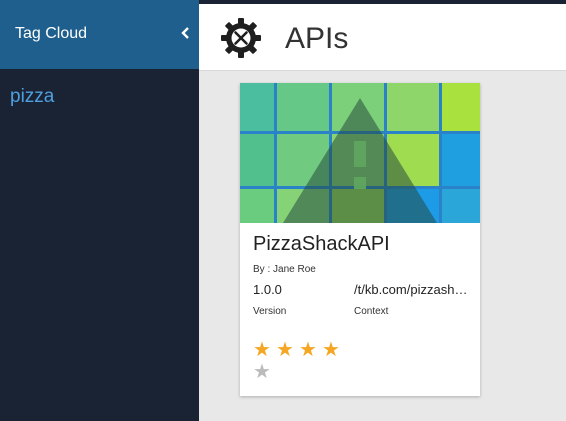 This screenshot has height=421, width=566. What do you see at coordinates (267, 289) in the screenshot?
I see `api-version-value: 1.0.0` at bounding box center [267, 289].